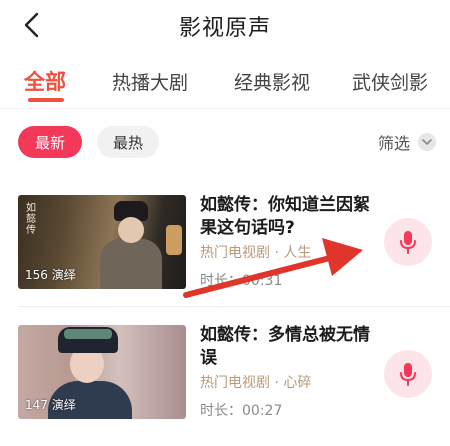  I want to click on header: 影视原声, so click(225, 26).